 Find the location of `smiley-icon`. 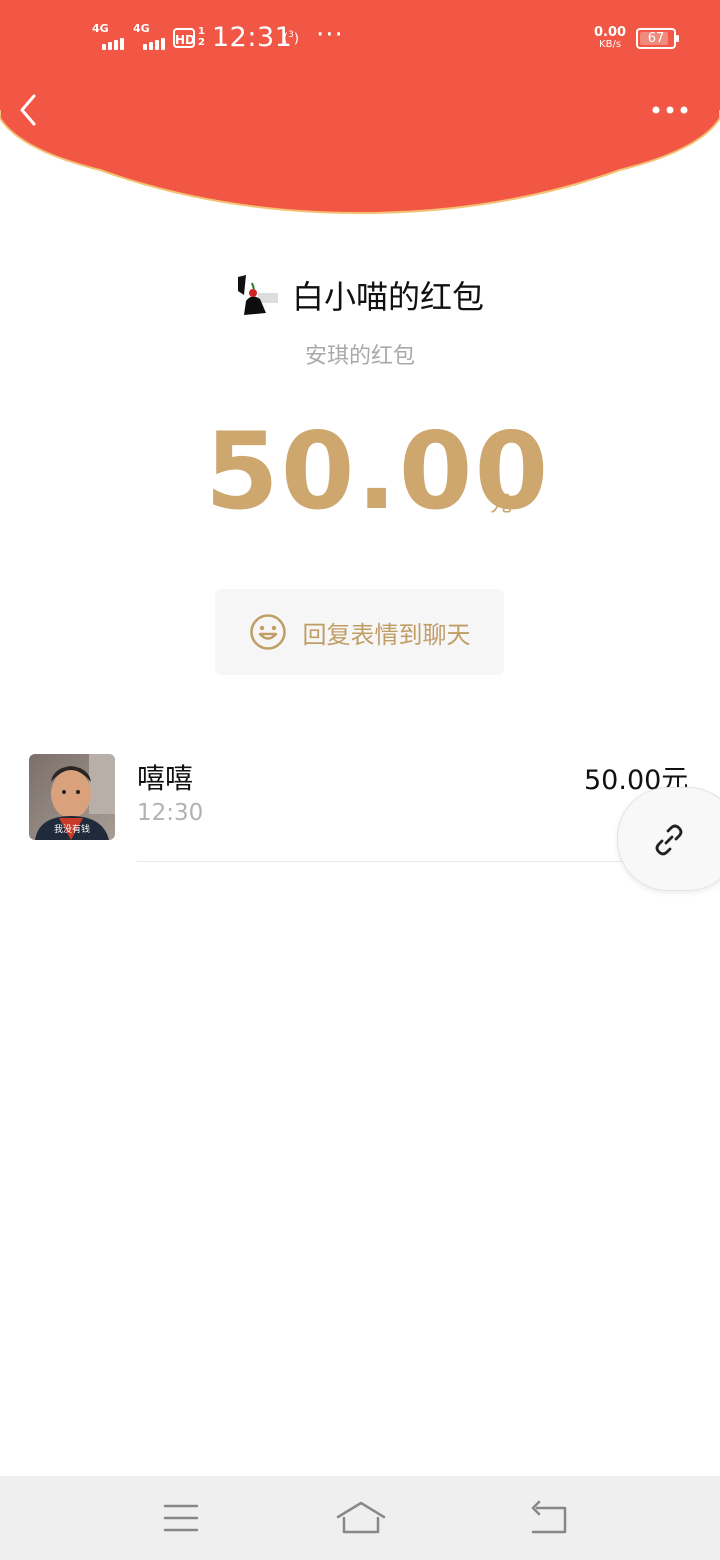

smiley-icon is located at coordinates (267, 632).